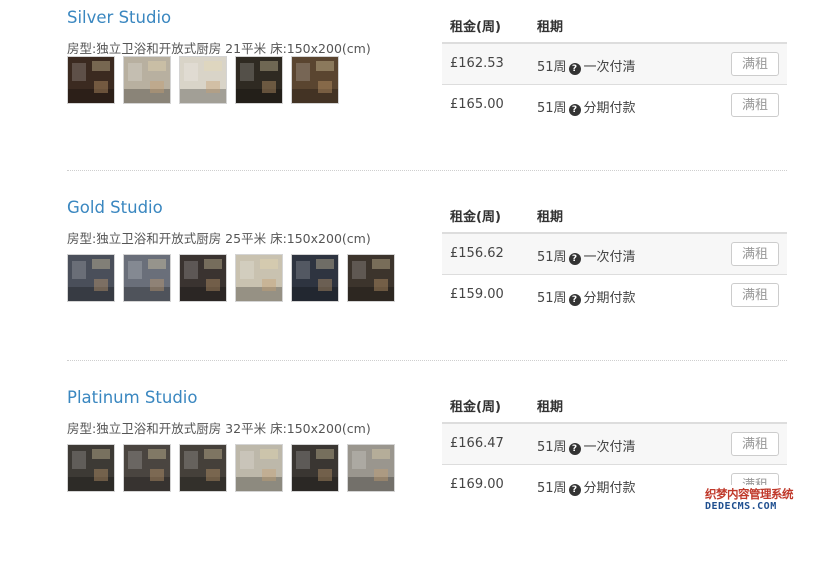 The width and height of the screenshot is (814, 570). Describe the element at coordinates (119, 17) in the screenshot. I see `room-title: Silver Studio` at that location.